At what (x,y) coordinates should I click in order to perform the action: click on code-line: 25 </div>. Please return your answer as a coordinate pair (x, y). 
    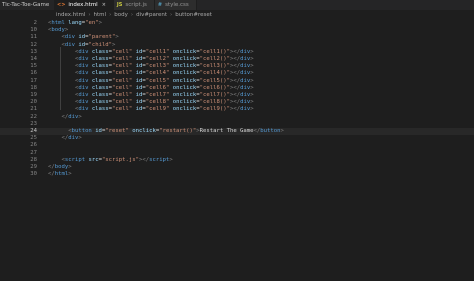
    Looking at the image, I should click on (237, 138).